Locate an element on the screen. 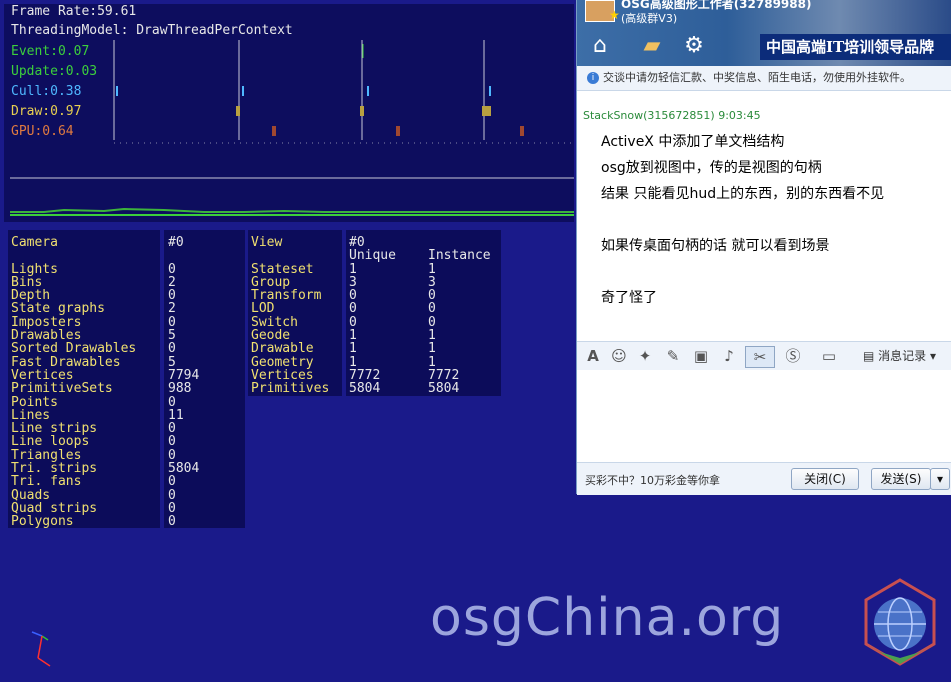 The height and width of the screenshot is (682, 951). stat-cell: Primitives is located at coordinates (290, 389).